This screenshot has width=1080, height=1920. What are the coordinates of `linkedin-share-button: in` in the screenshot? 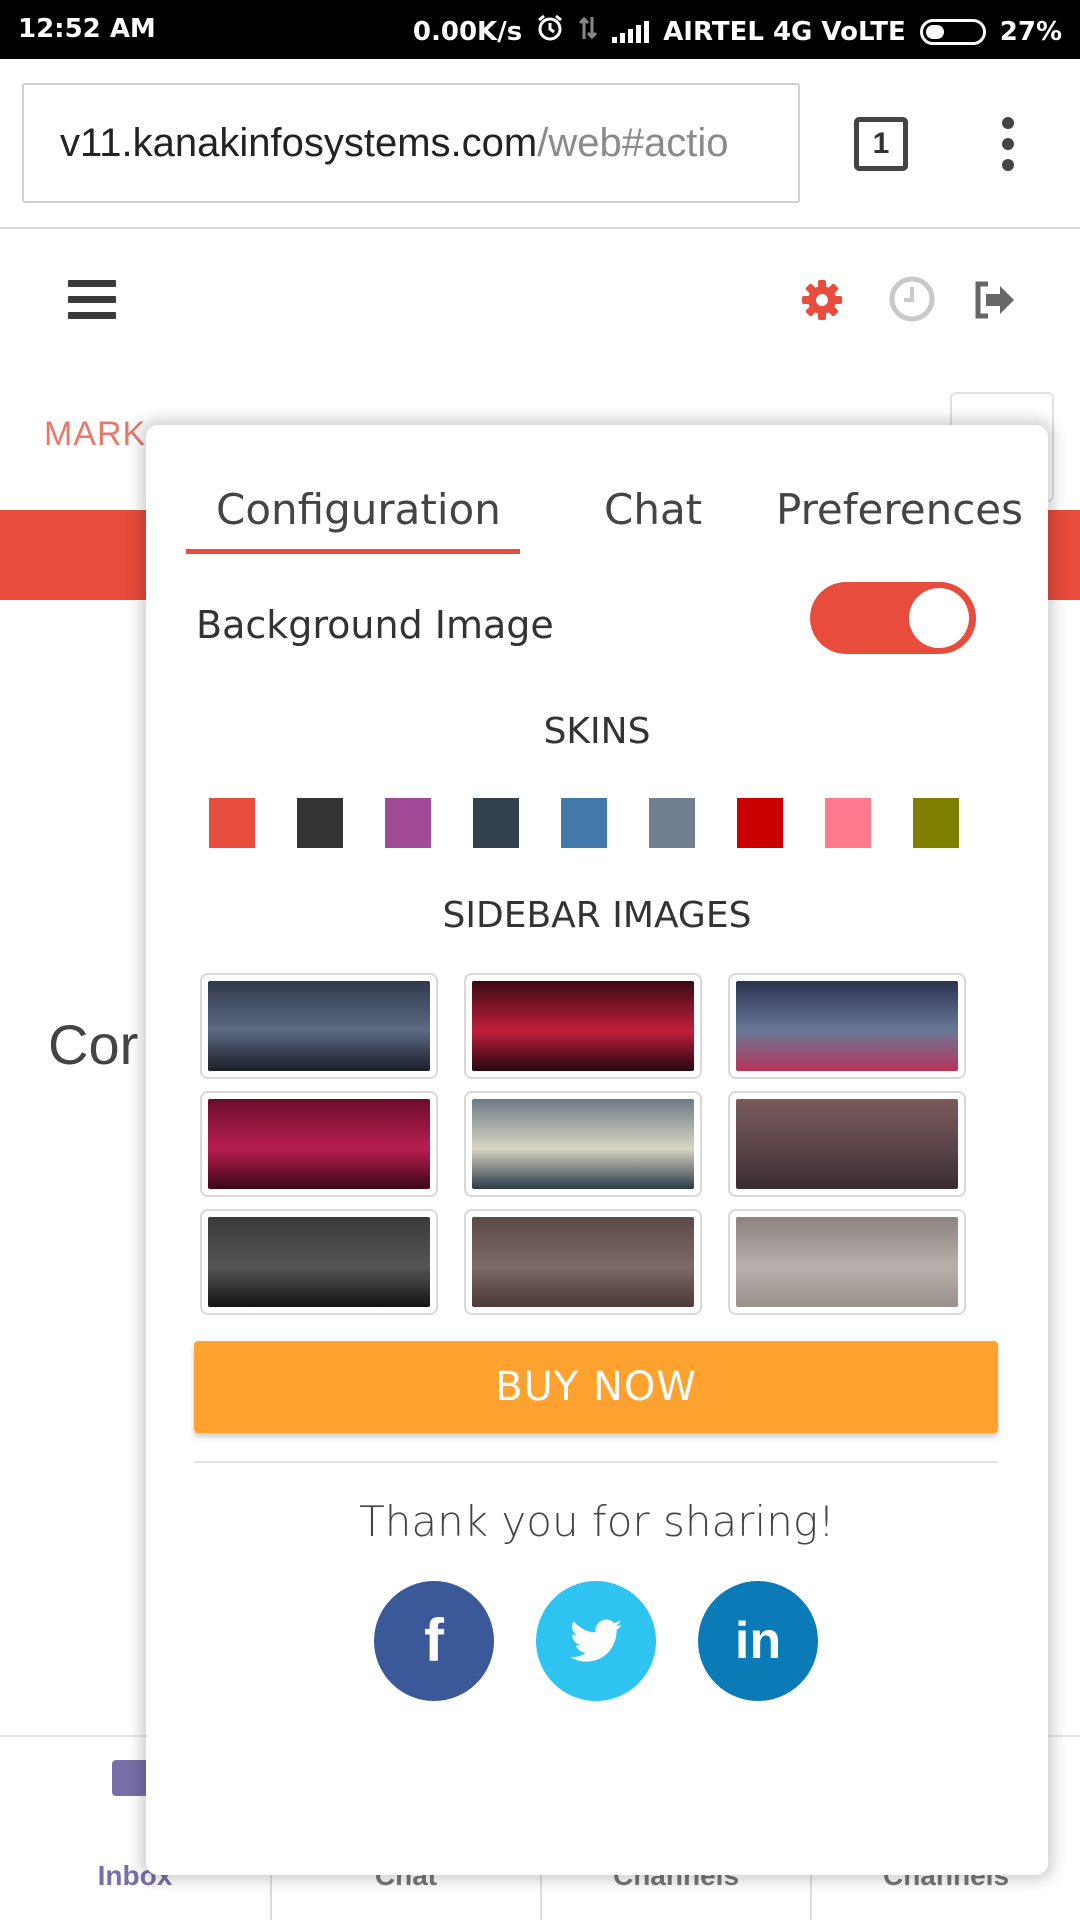 It's located at (758, 1641).